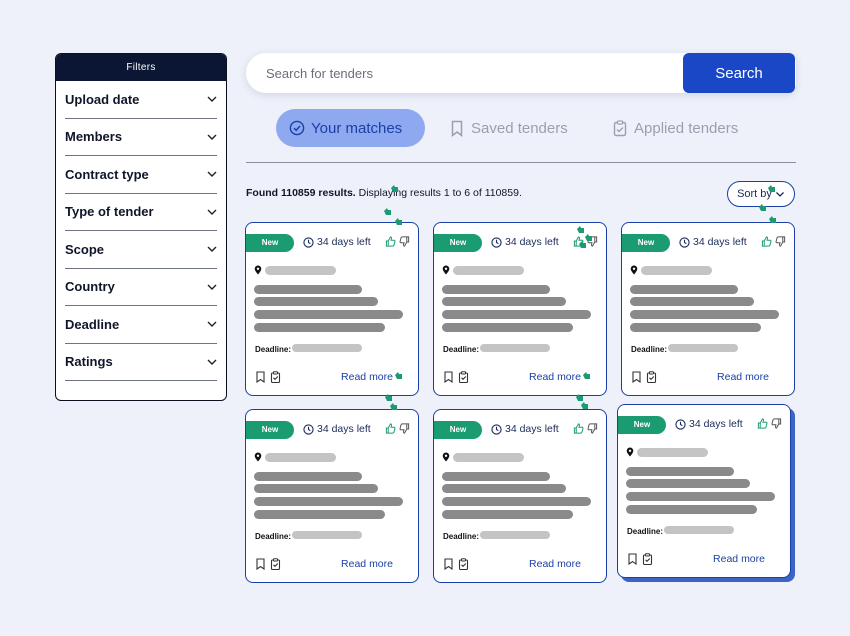  I want to click on filter-label: Members, so click(94, 137).